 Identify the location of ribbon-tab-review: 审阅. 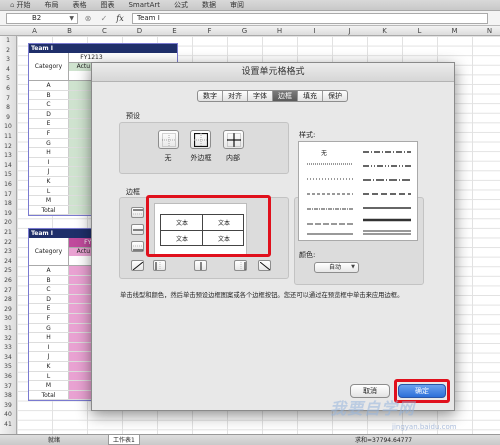
(237, 5).